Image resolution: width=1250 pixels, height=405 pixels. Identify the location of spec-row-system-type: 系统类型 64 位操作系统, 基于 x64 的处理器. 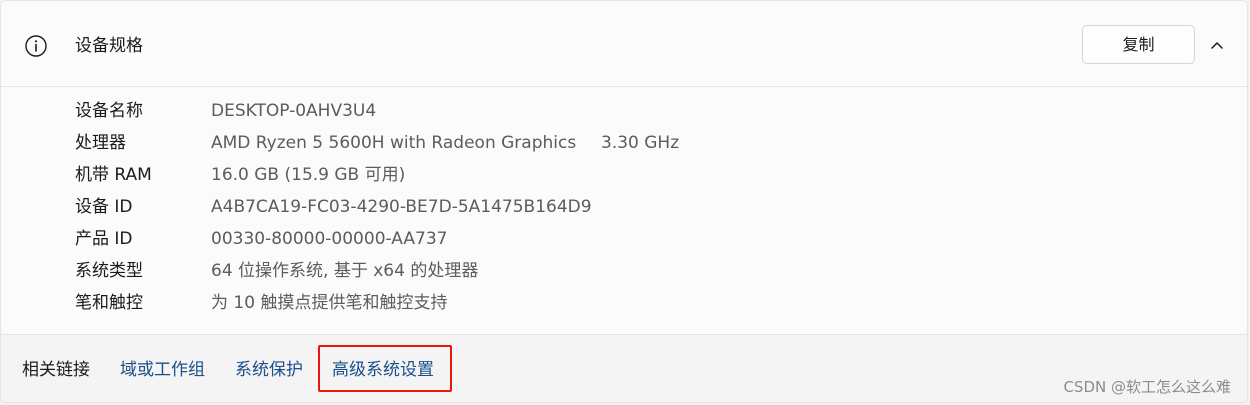
(624, 272).